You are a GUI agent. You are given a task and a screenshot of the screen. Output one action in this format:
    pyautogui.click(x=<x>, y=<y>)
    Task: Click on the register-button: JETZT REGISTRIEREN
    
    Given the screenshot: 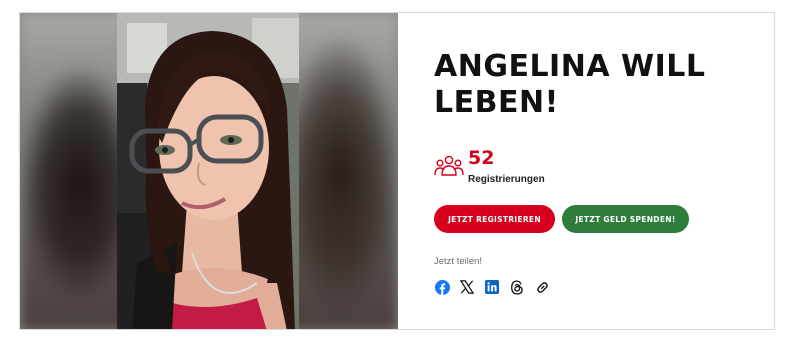 What is the action you would take?
    pyautogui.click(x=494, y=219)
    